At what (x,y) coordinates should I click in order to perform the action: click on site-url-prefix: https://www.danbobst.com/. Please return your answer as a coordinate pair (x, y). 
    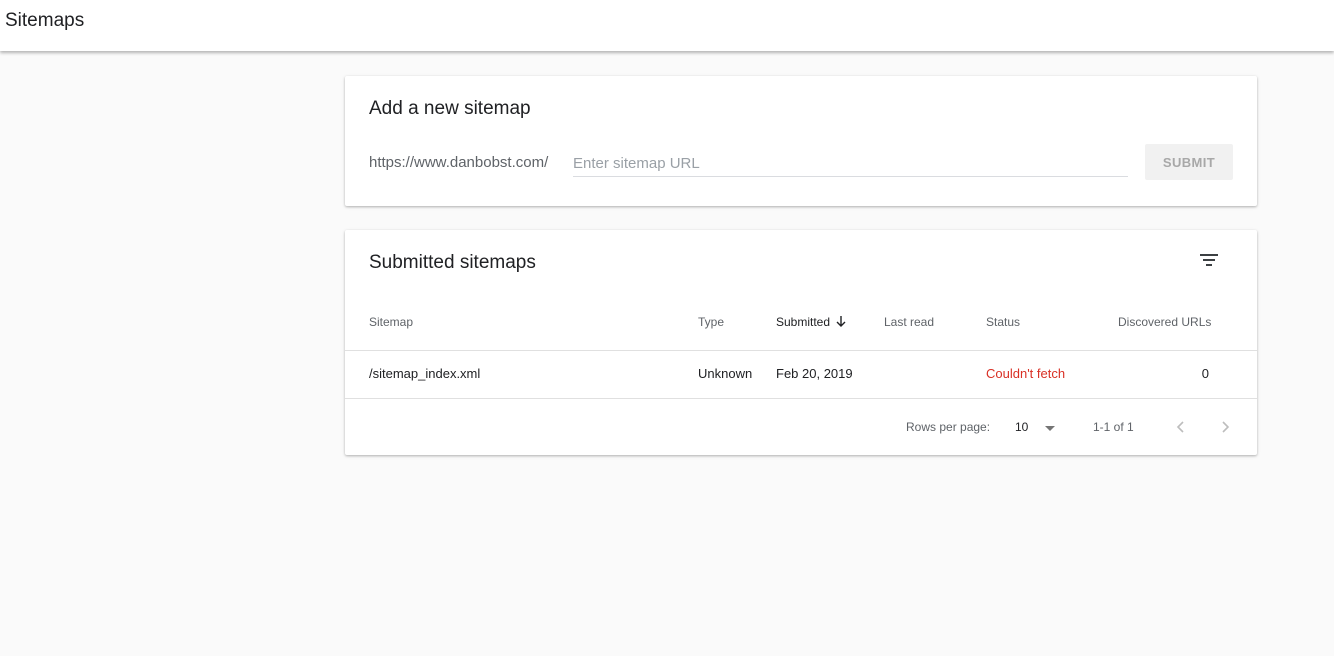
    Looking at the image, I should click on (459, 162).